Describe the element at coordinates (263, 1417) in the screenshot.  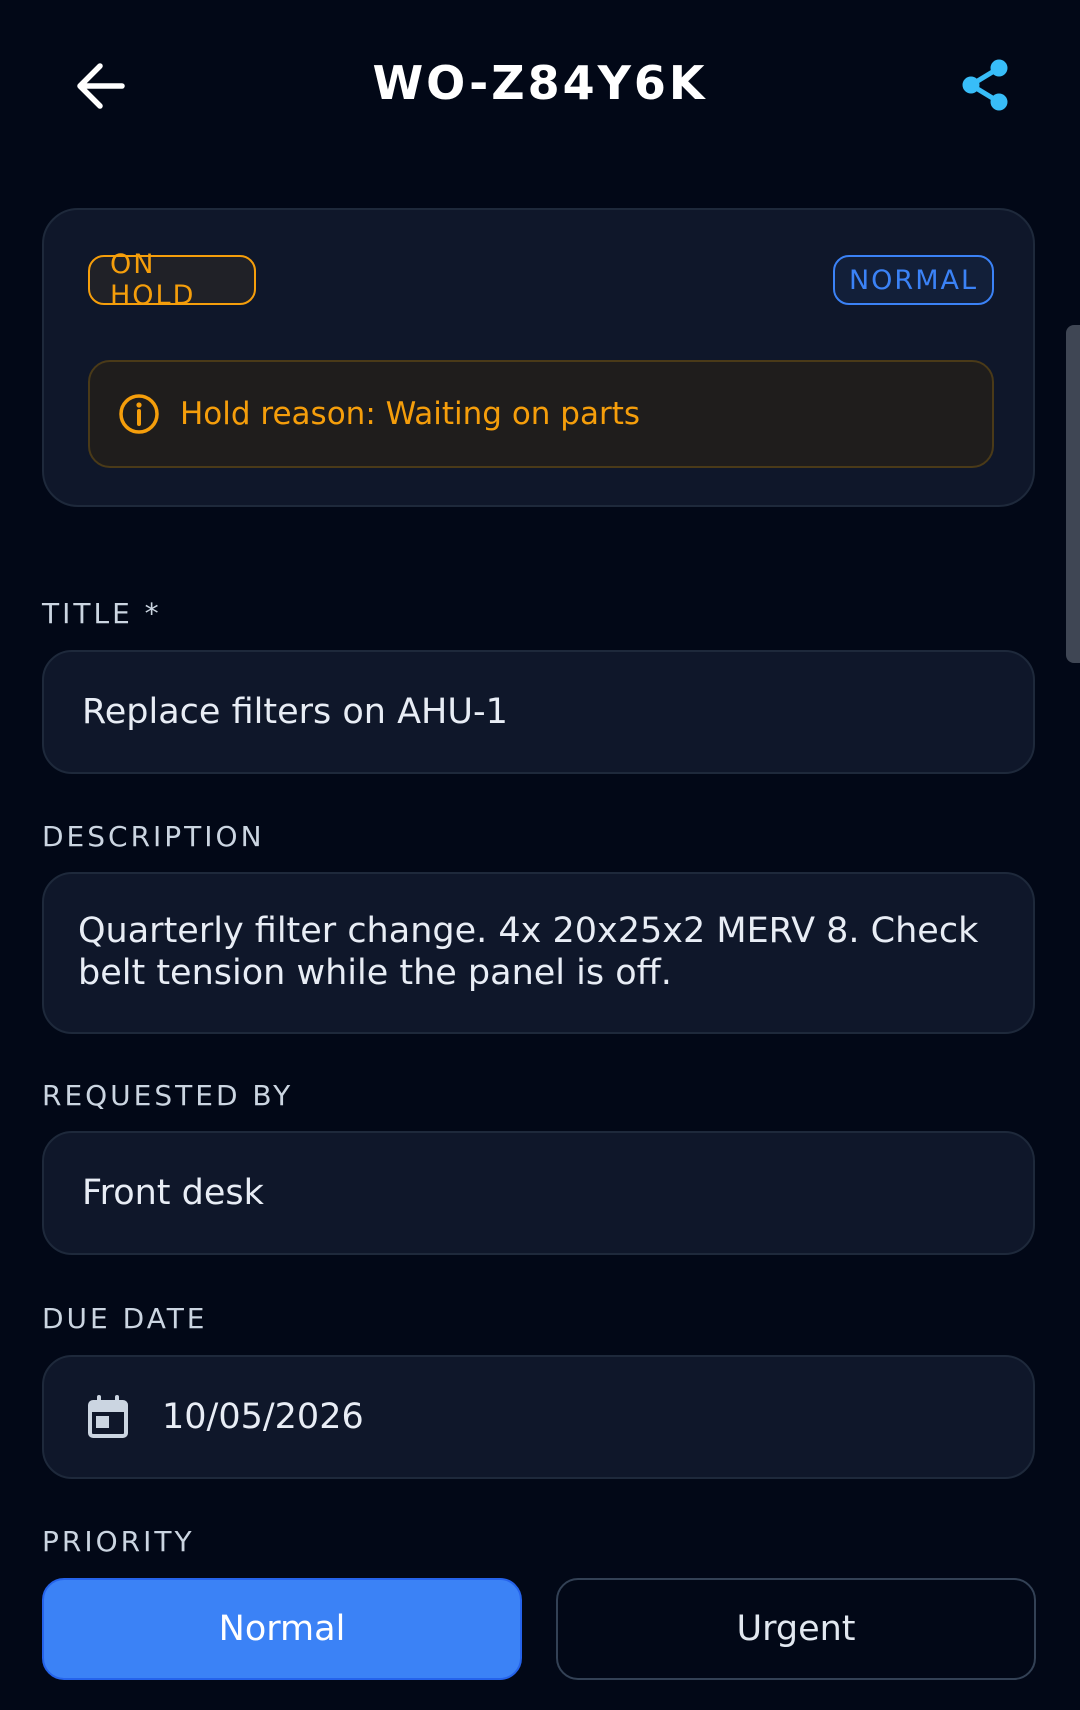
I see `due-date-value: 10/05/2026` at that location.